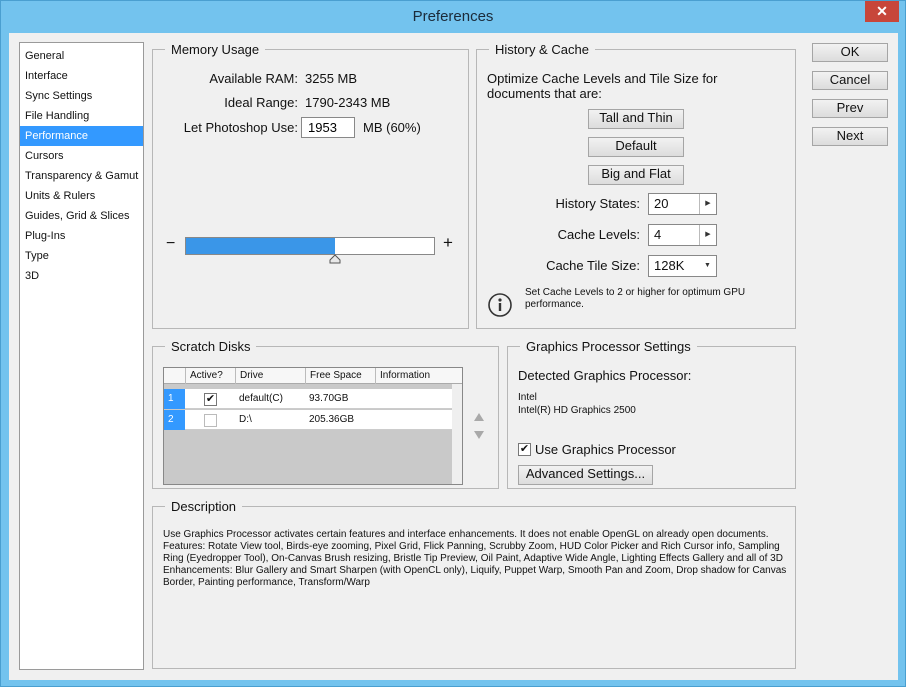 This screenshot has height=687, width=906. What do you see at coordinates (707, 266) in the screenshot?
I see `chevron-down-icon: ▼` at bounding box center [707, 266].